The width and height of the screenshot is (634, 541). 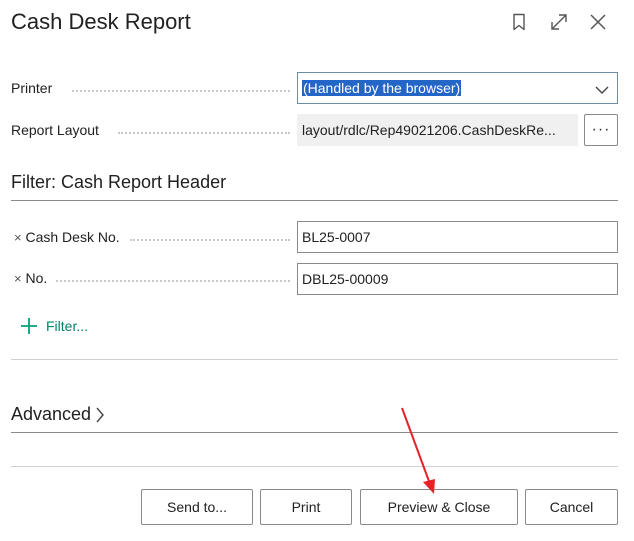 I want to click on filter-label-no: No., so click(x=36, y=278).